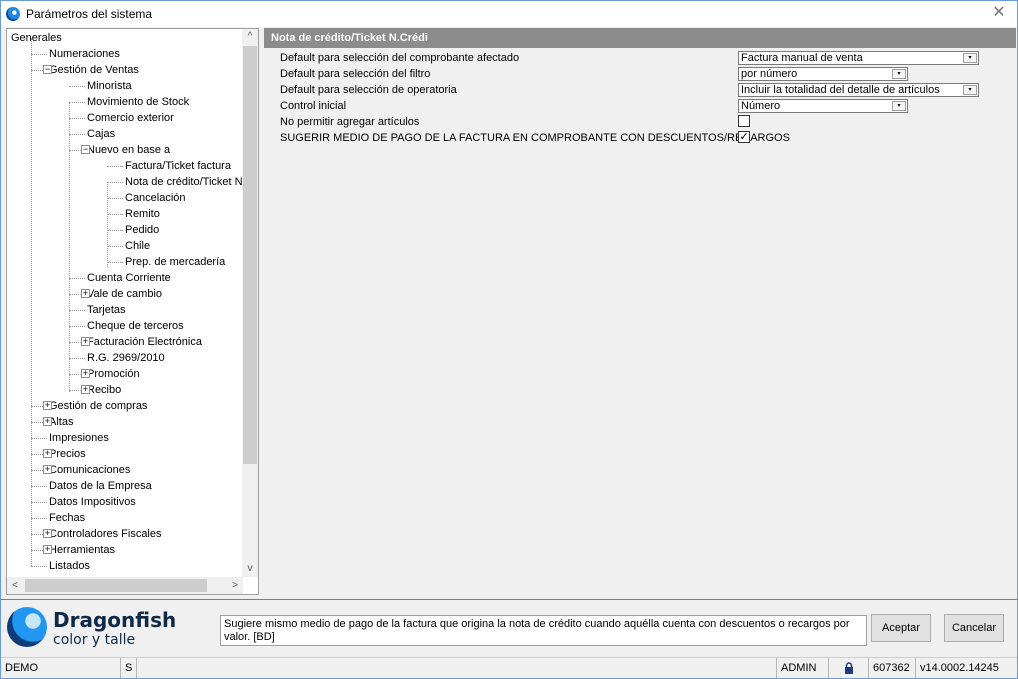 The width and height of the screenshot is (1018, 679). I want to click on tree-item-label: Movimiento de Stock, so click(138, 102).